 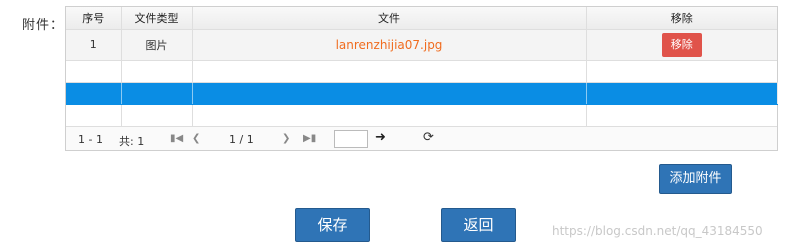 I want to click on page-number-input, so click(x=351, y=139).